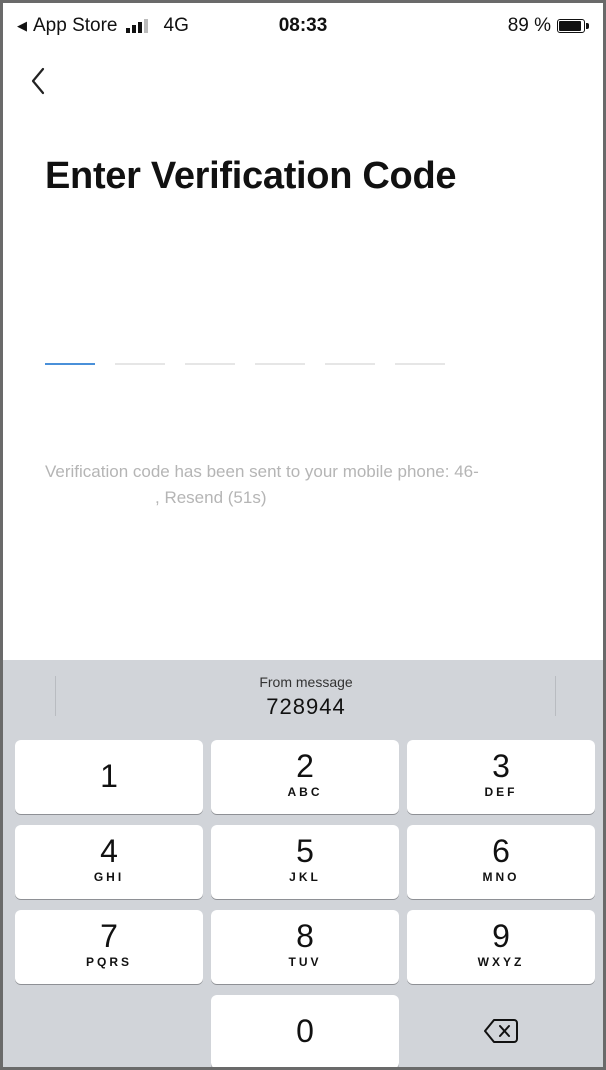  I want to click on key-9: 9 WXYZ, so click(501, 947).